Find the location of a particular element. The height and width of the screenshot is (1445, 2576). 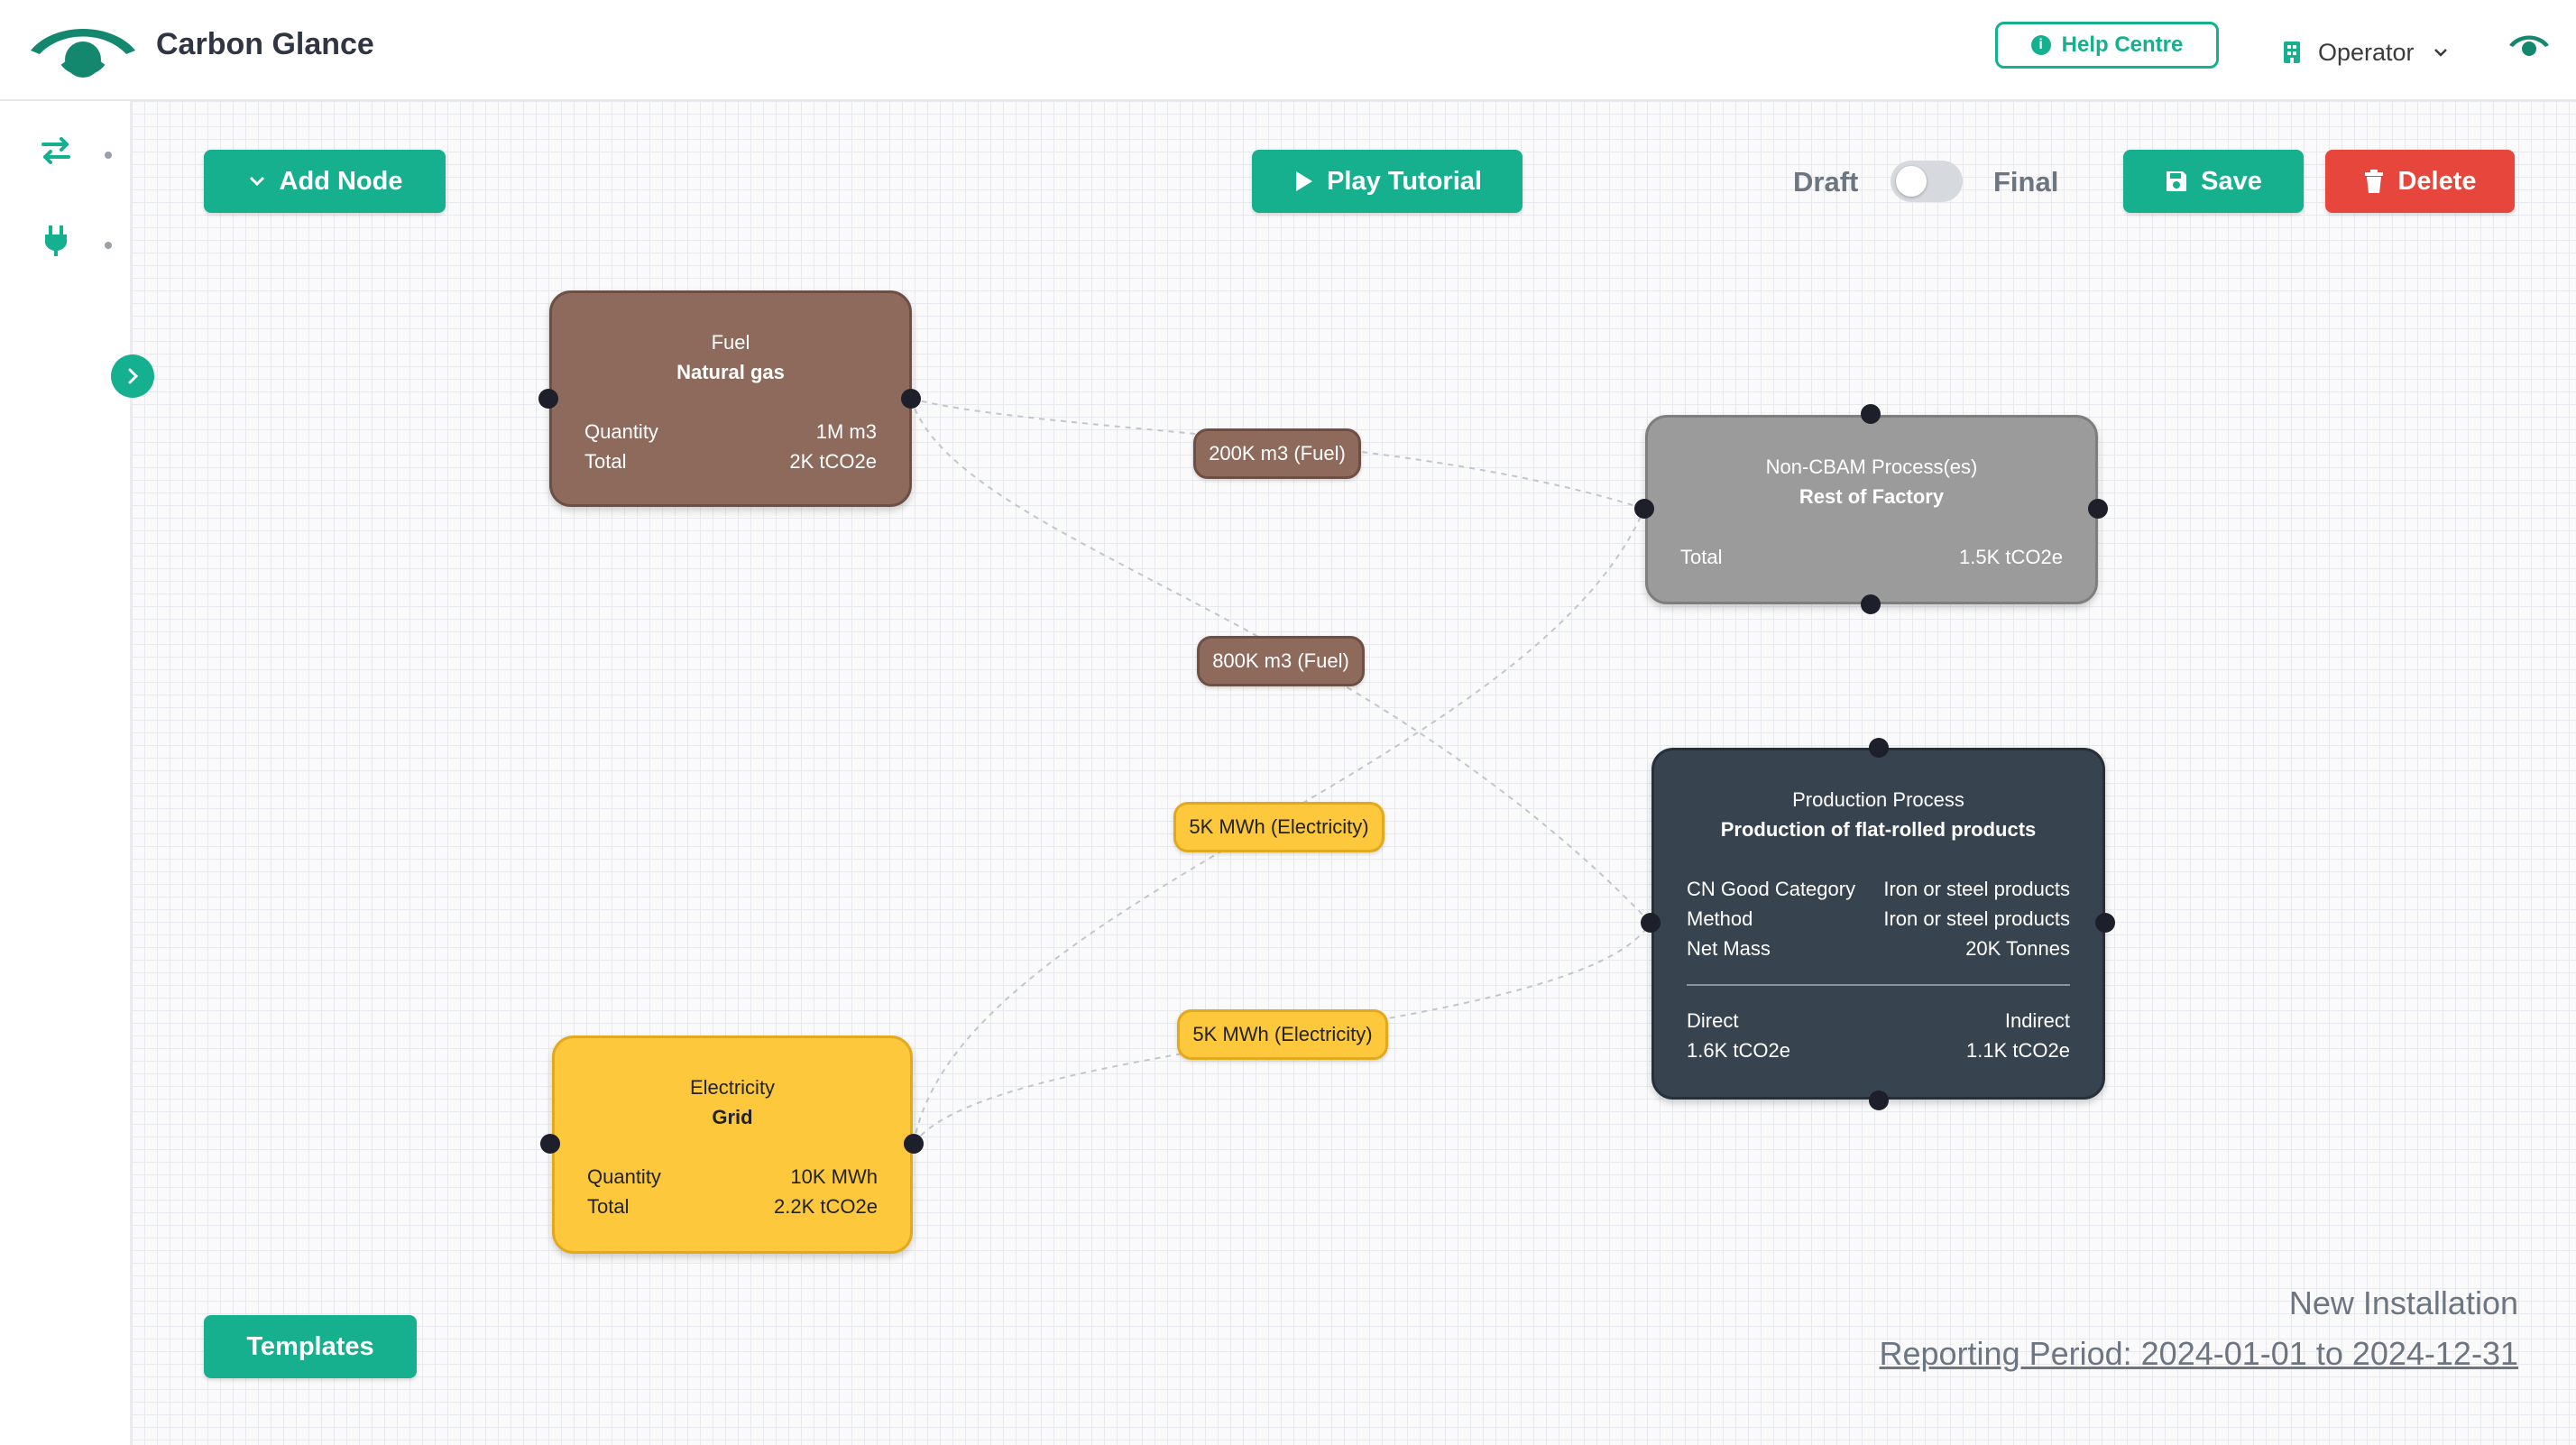

help-centre-label: Help Centre is located at coordinates (2122, 44).